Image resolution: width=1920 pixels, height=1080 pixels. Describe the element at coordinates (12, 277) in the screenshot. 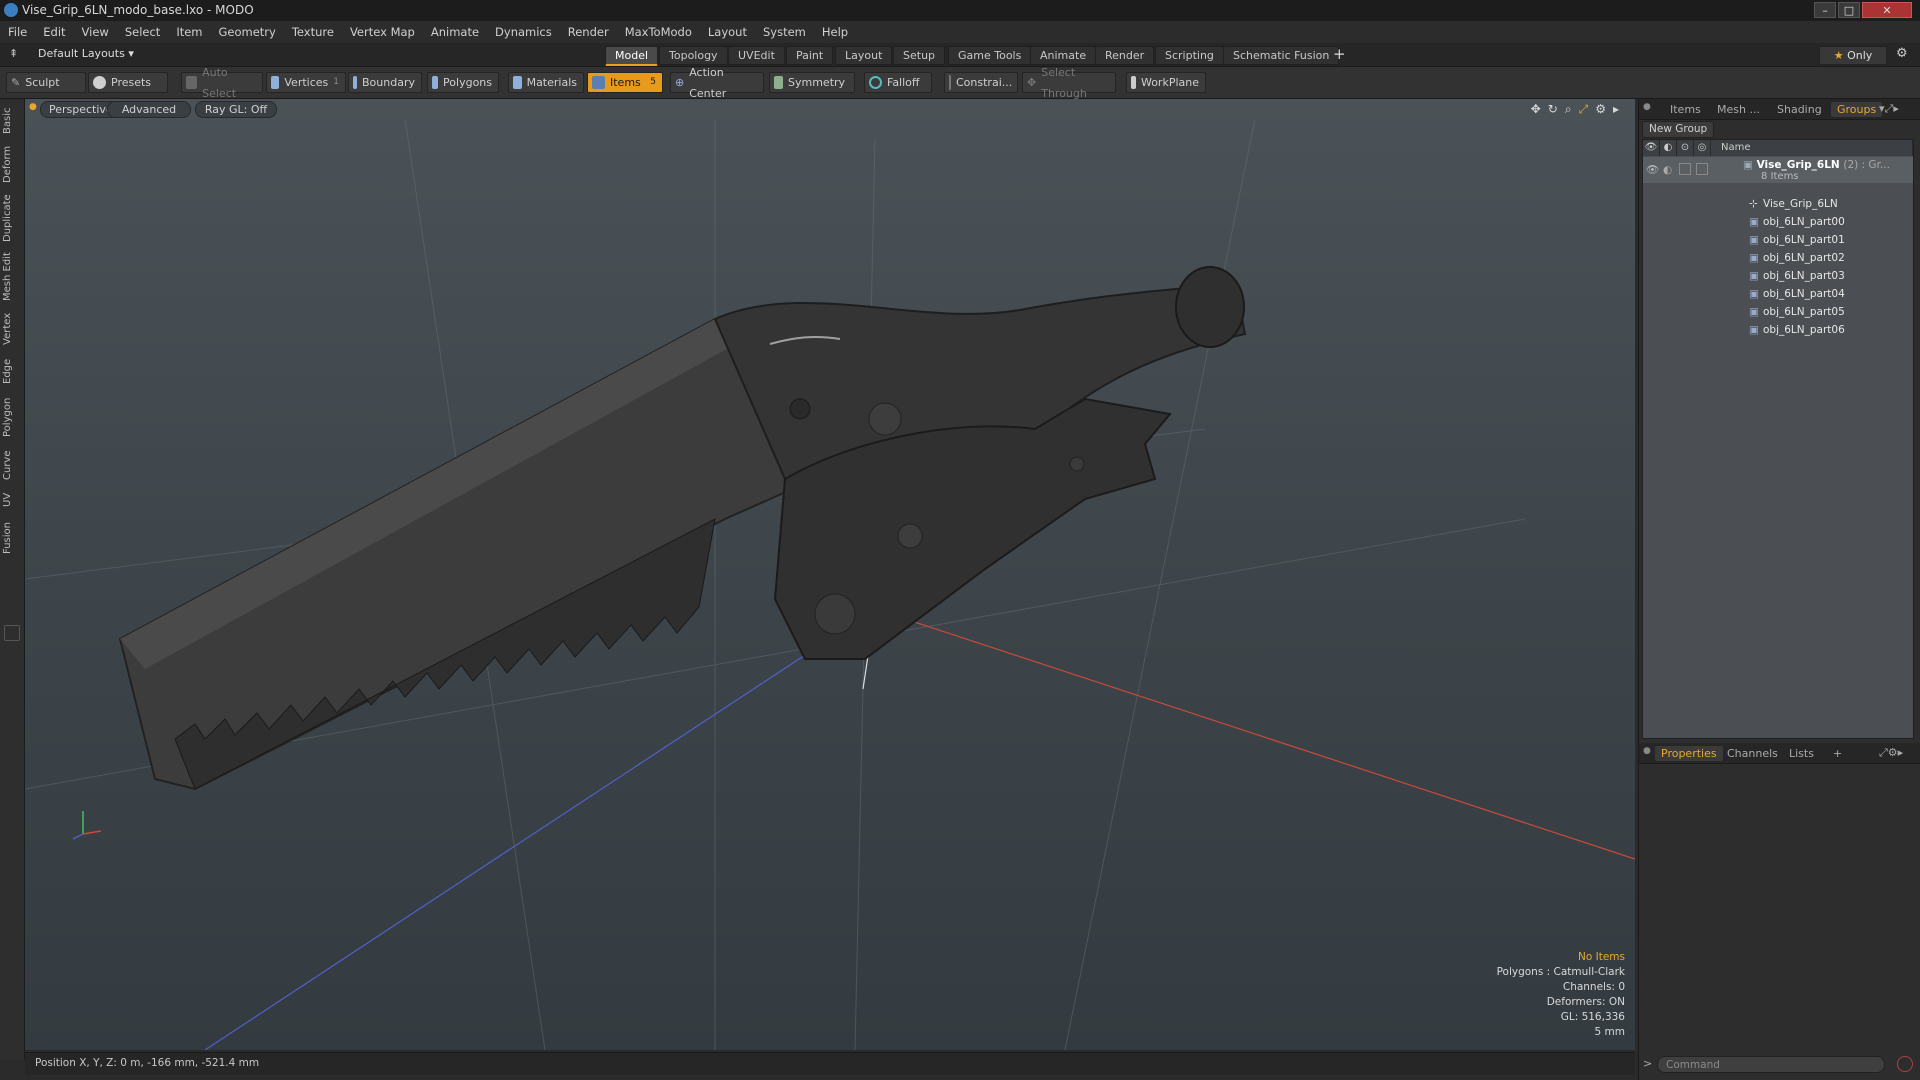

I see `left-tab-mesh-edit: Mesh Edit` at that location.